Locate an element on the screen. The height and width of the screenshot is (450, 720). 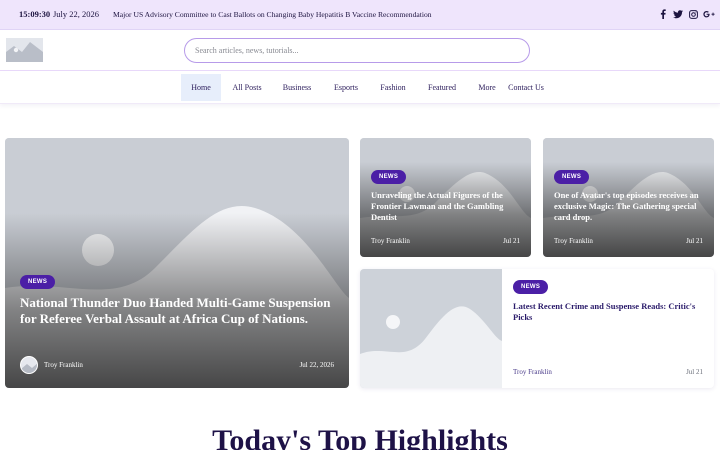
nav-item-featured: Featured is located at coordinates (442, 87).